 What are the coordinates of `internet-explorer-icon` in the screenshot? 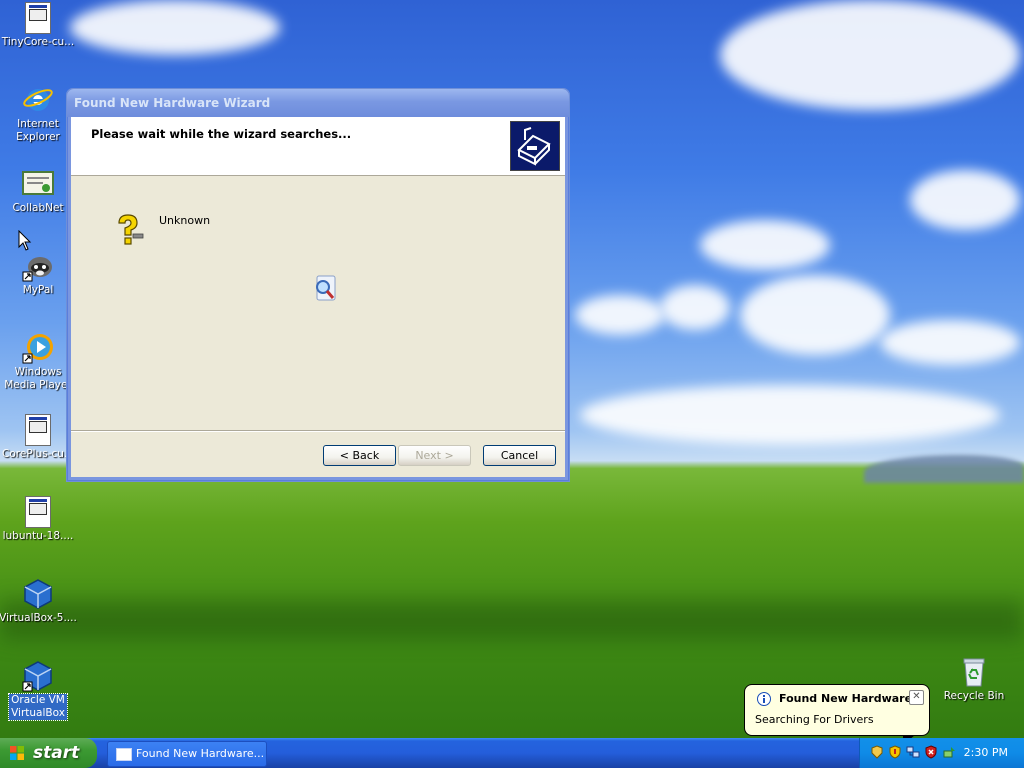 It's located at (38, 100).